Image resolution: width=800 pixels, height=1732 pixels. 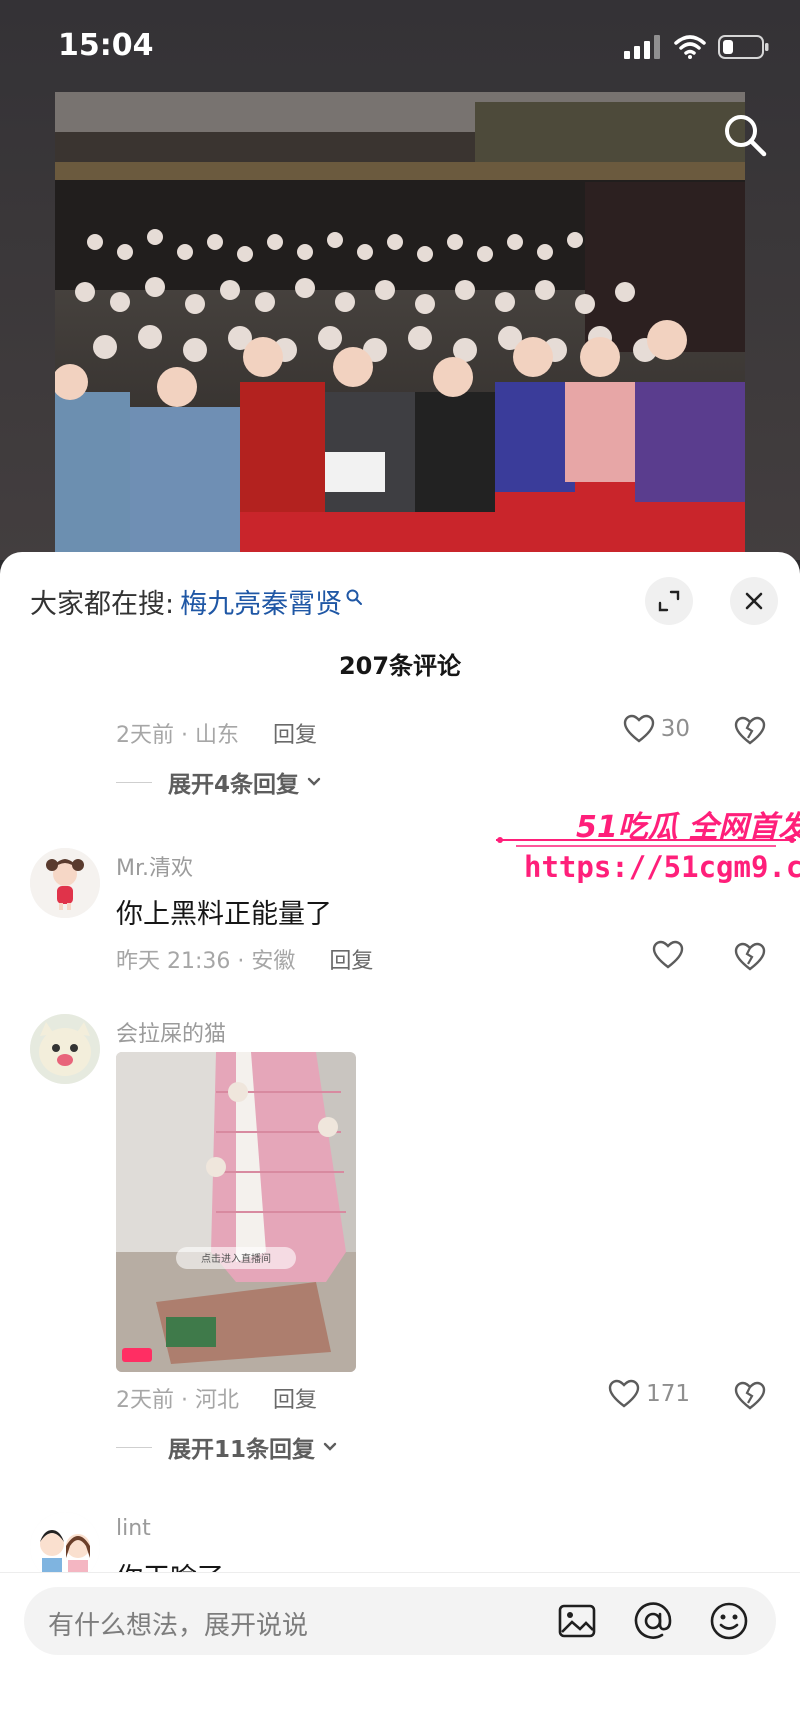 I want to click on like-button: 171, so click(x=649, y=1394).